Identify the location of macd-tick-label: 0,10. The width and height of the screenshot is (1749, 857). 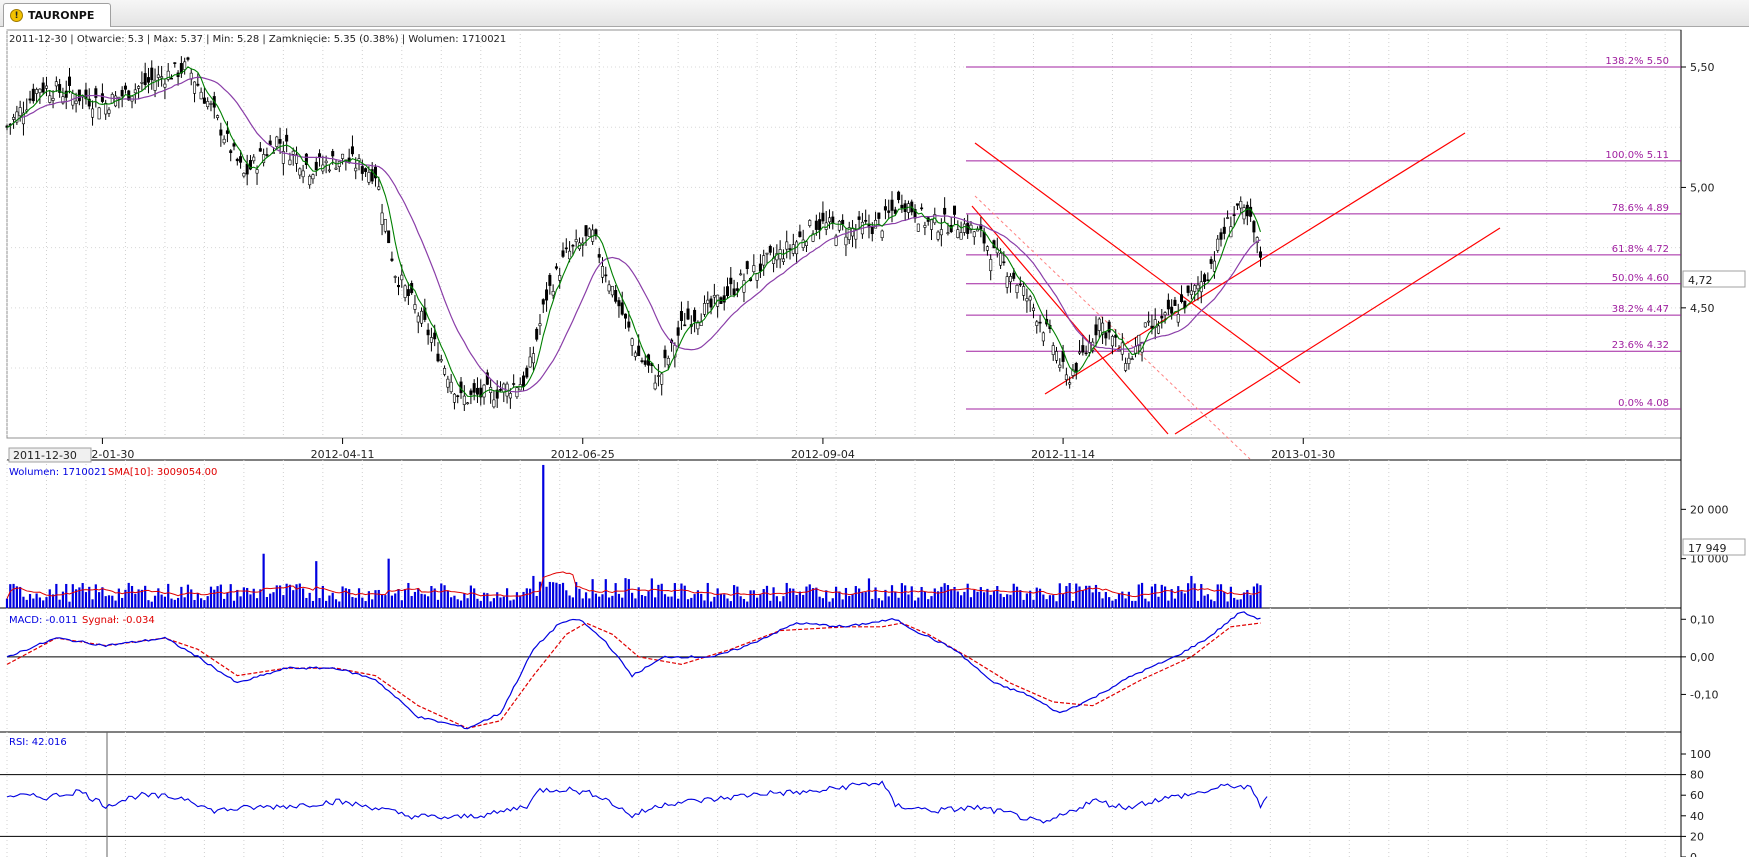
(1702, 619).